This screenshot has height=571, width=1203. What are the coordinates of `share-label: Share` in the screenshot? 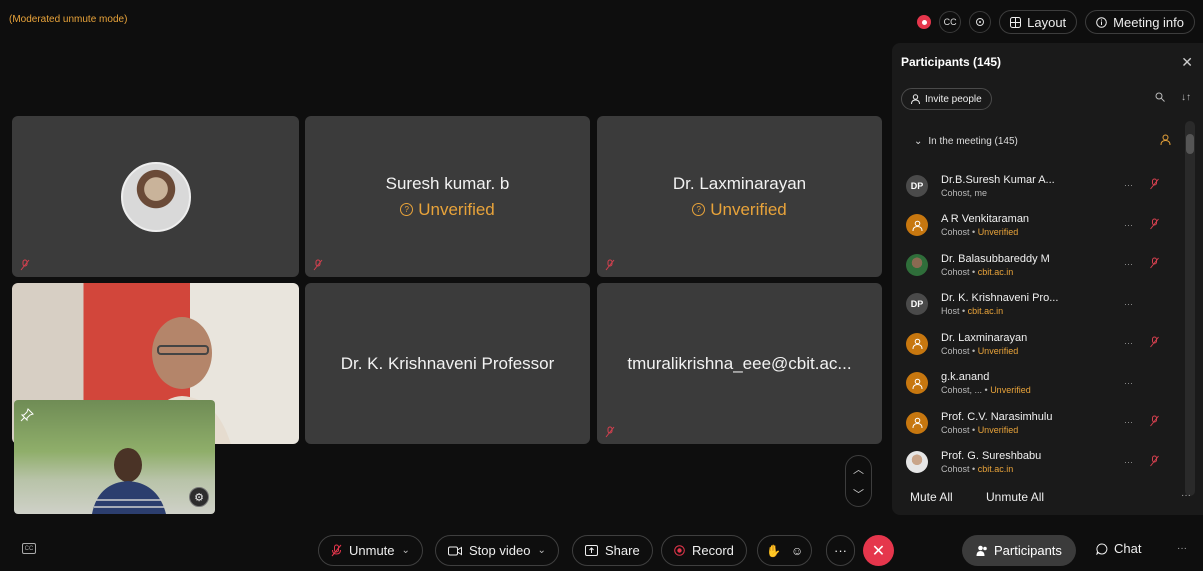 It's located at (622, 550).